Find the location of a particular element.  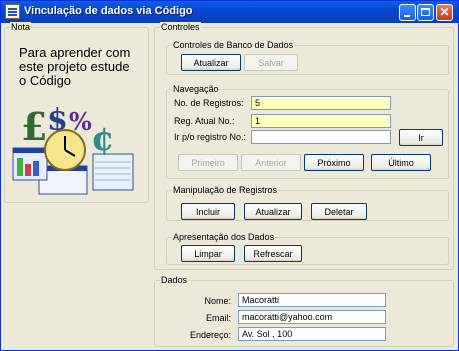

address-field: Av. Sol , 100 is located at coordinates (312, 334).